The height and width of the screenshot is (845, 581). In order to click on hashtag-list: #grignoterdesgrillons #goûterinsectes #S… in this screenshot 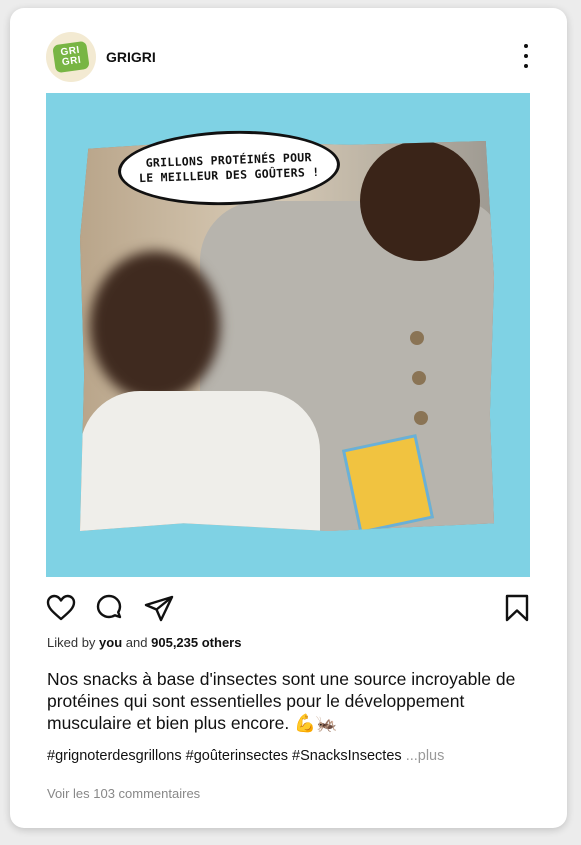, I will do `click(224, 756)`.